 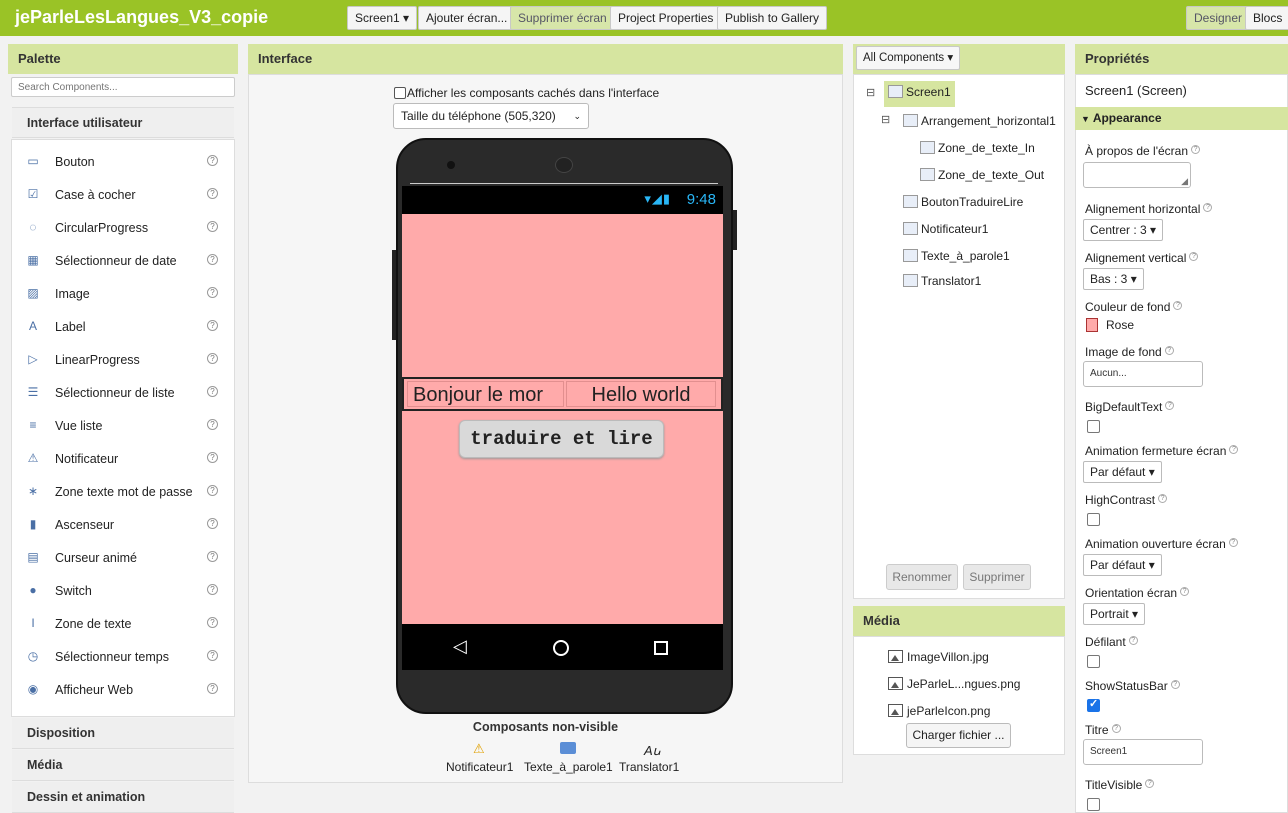 What do you see at coordinates (1122, 472) in the screenshot?
I see `close-anim-select: Par défaut ▾` at bounding box center [1122, 472].